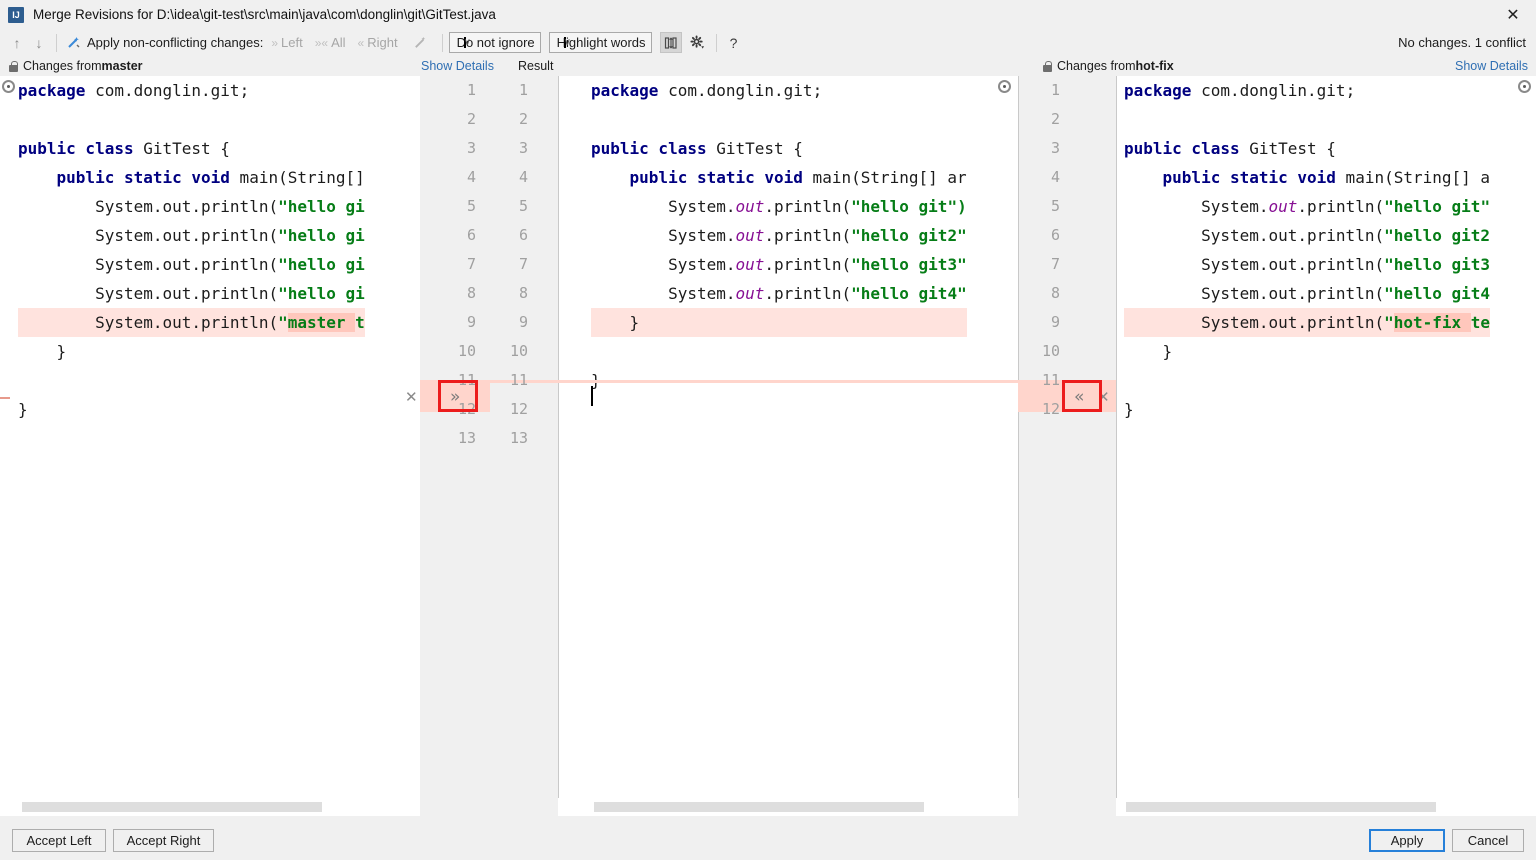  What do you see at coordinates (321, 322) in the screenshot?
I see `code-token: master` at bounding box center [321, 322].